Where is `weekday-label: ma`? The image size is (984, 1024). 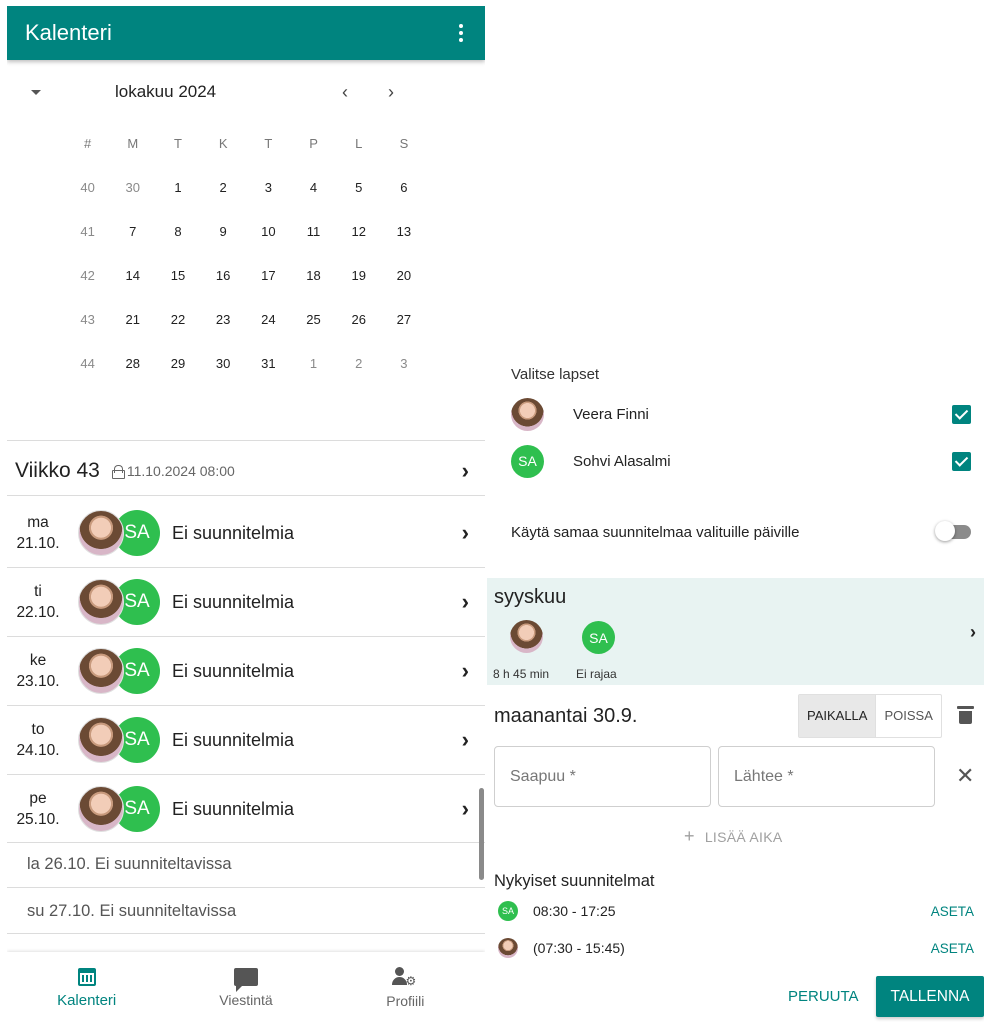 weekday-label: ma is located at coordinates (38, 522).